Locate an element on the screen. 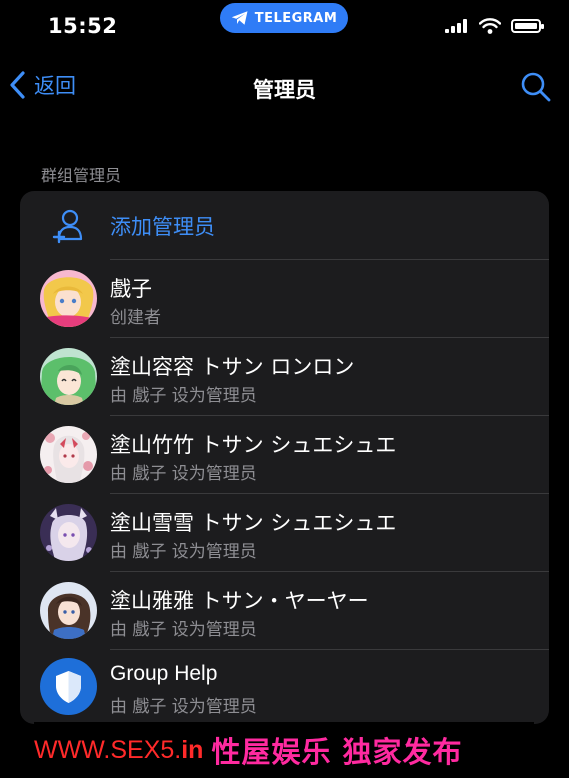 This screenshot has width=569, height=778. search-button is located at coordinates (536, 89).